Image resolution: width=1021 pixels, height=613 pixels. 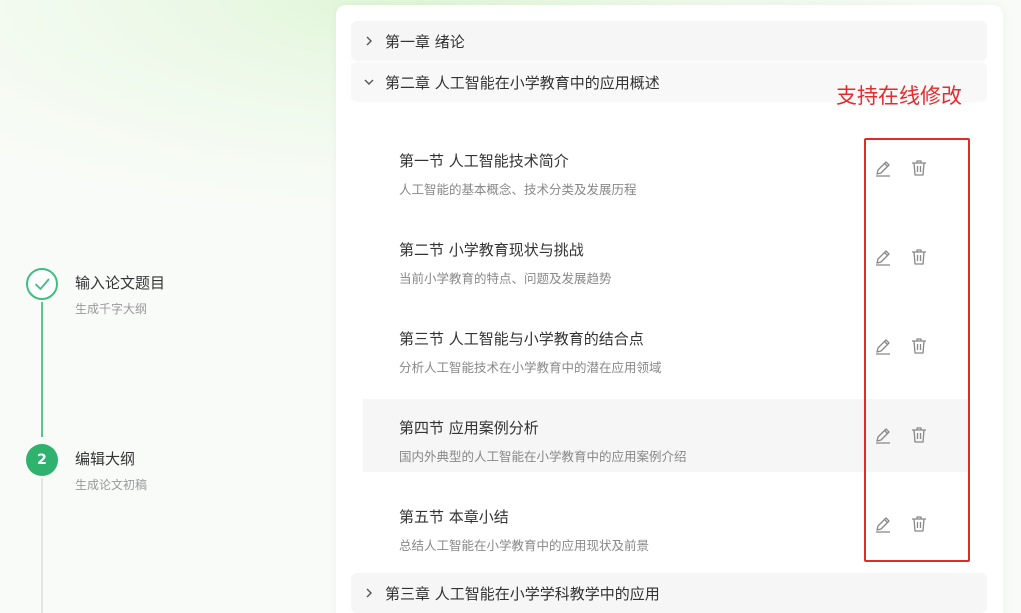 I want to click on step-title: 输入论文题目, so click(x=120, y=283).